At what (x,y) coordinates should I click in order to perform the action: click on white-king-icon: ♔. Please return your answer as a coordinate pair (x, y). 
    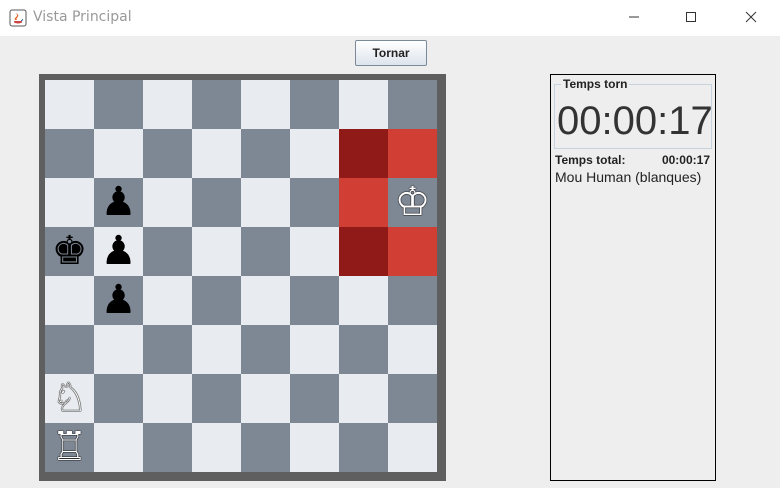
    Looking at the image, I should click on (413, 202).